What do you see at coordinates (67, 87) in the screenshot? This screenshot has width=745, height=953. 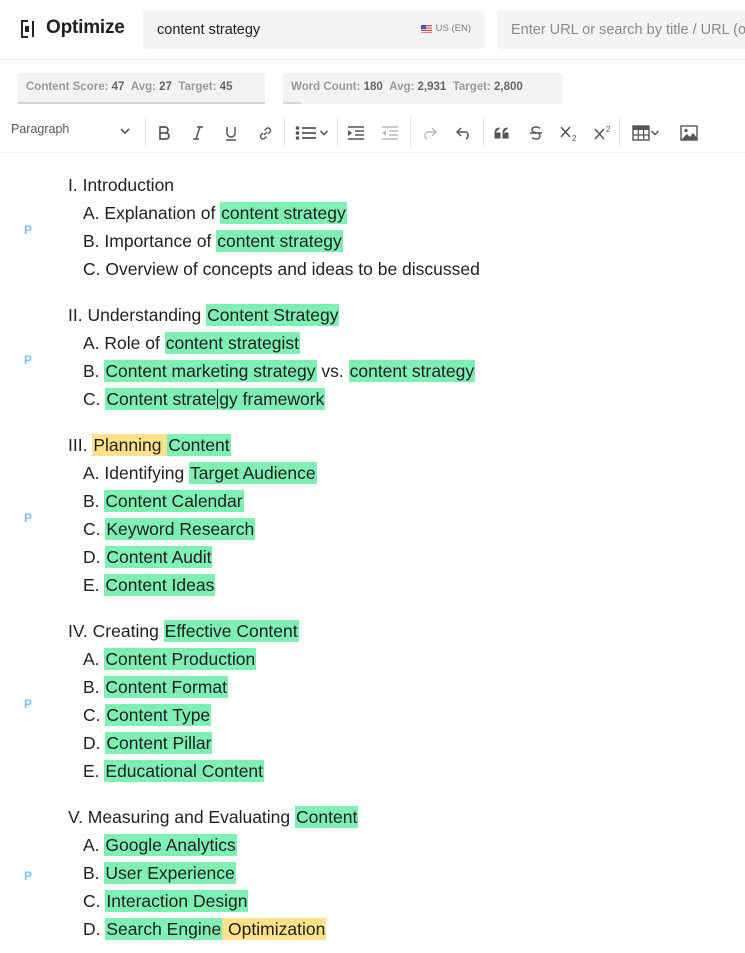 I see `content-score-label: Content Score:` at bounding box center [67, 87].